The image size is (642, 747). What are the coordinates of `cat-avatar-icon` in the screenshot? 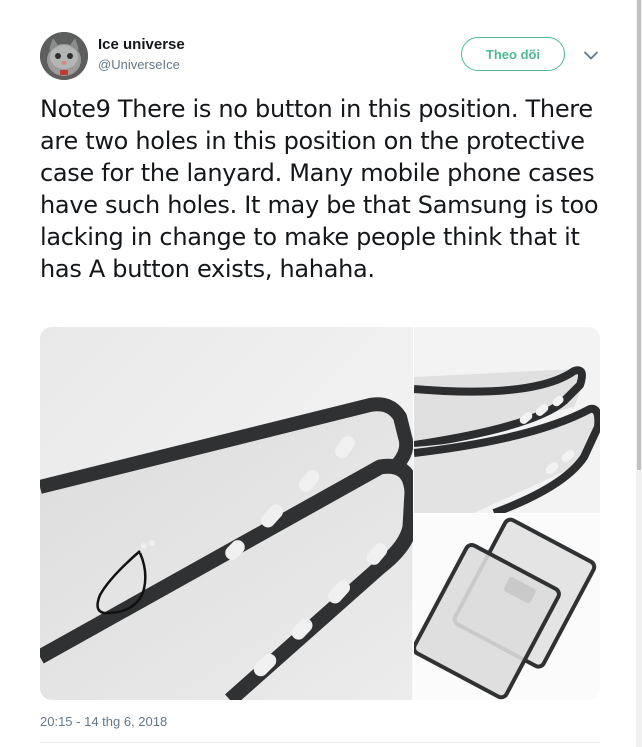 It's located at (64, 56).